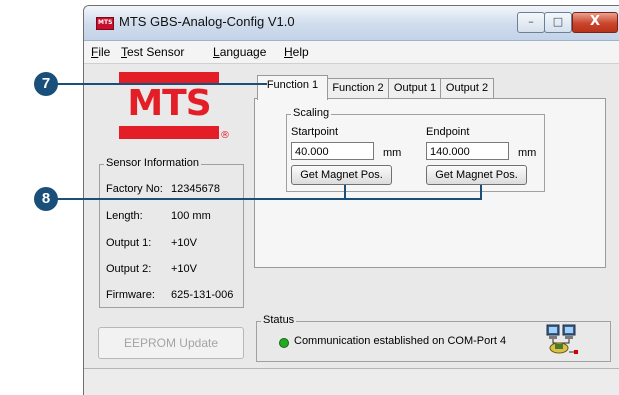 This screenshot has width=619, height=395. I want to click on menu-language: Language, so click(239, 52).